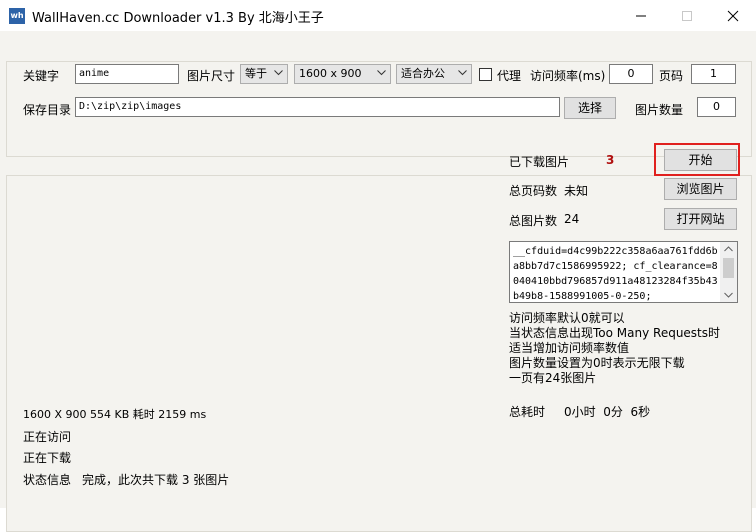  Describe the element at coordinates (716, 107) in the screenshot. I see `image-count-input: 0` at that location.